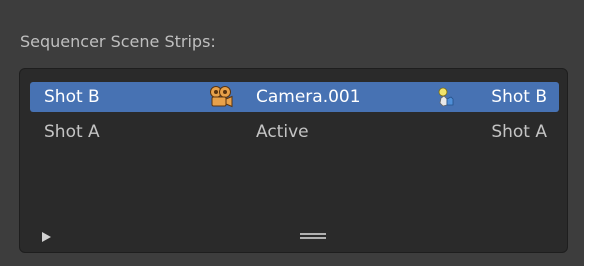 The width and height of the screenshot is (589, 266). I want to click on scene-icon, so click(447, 97).